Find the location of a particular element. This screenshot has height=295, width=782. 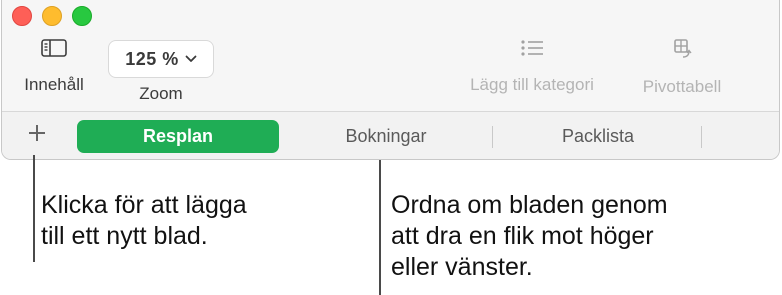

list-icon is located at coordinates (532, 48).